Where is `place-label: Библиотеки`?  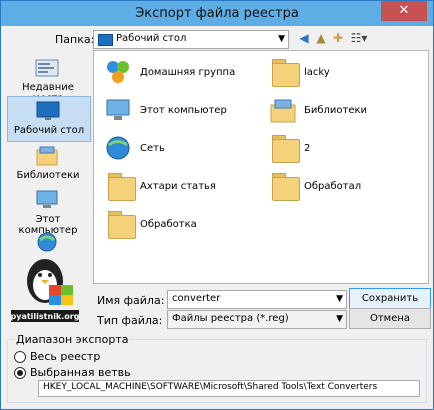
place-label: Библиотеки is located at coordinates (48, 175).